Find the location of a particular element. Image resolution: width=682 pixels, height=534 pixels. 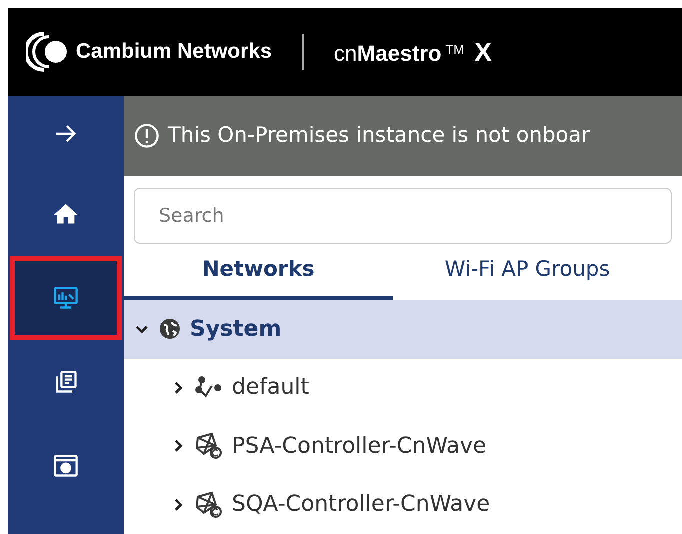

product-name: cnMaestro $^{TM}$ X is located at coordinates (413, 52).